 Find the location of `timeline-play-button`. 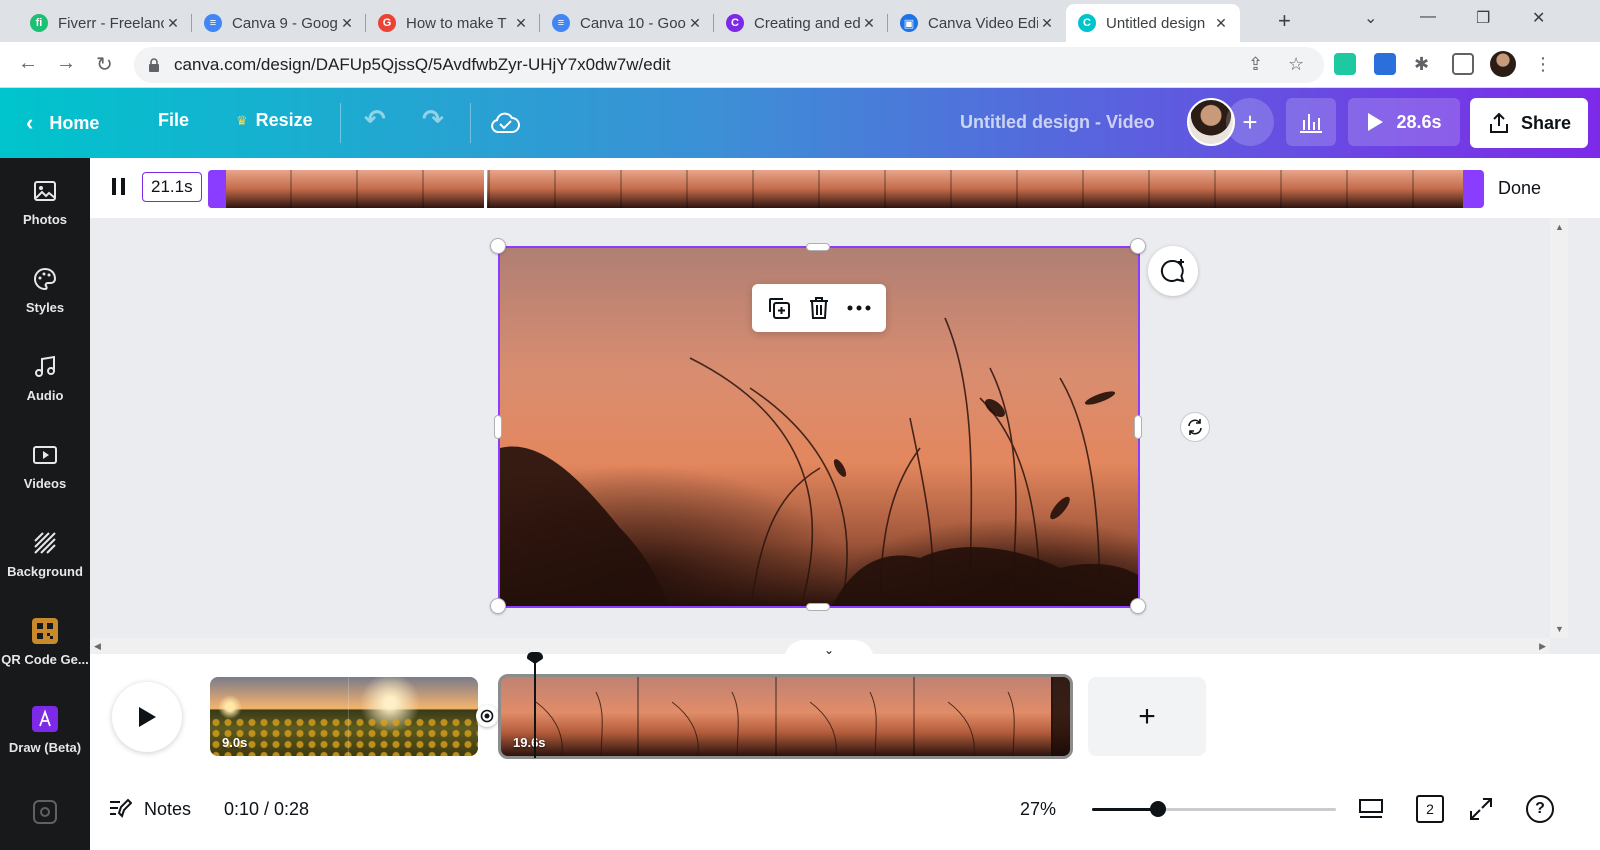

timeline-play-button is located at coordinates (147, 717).